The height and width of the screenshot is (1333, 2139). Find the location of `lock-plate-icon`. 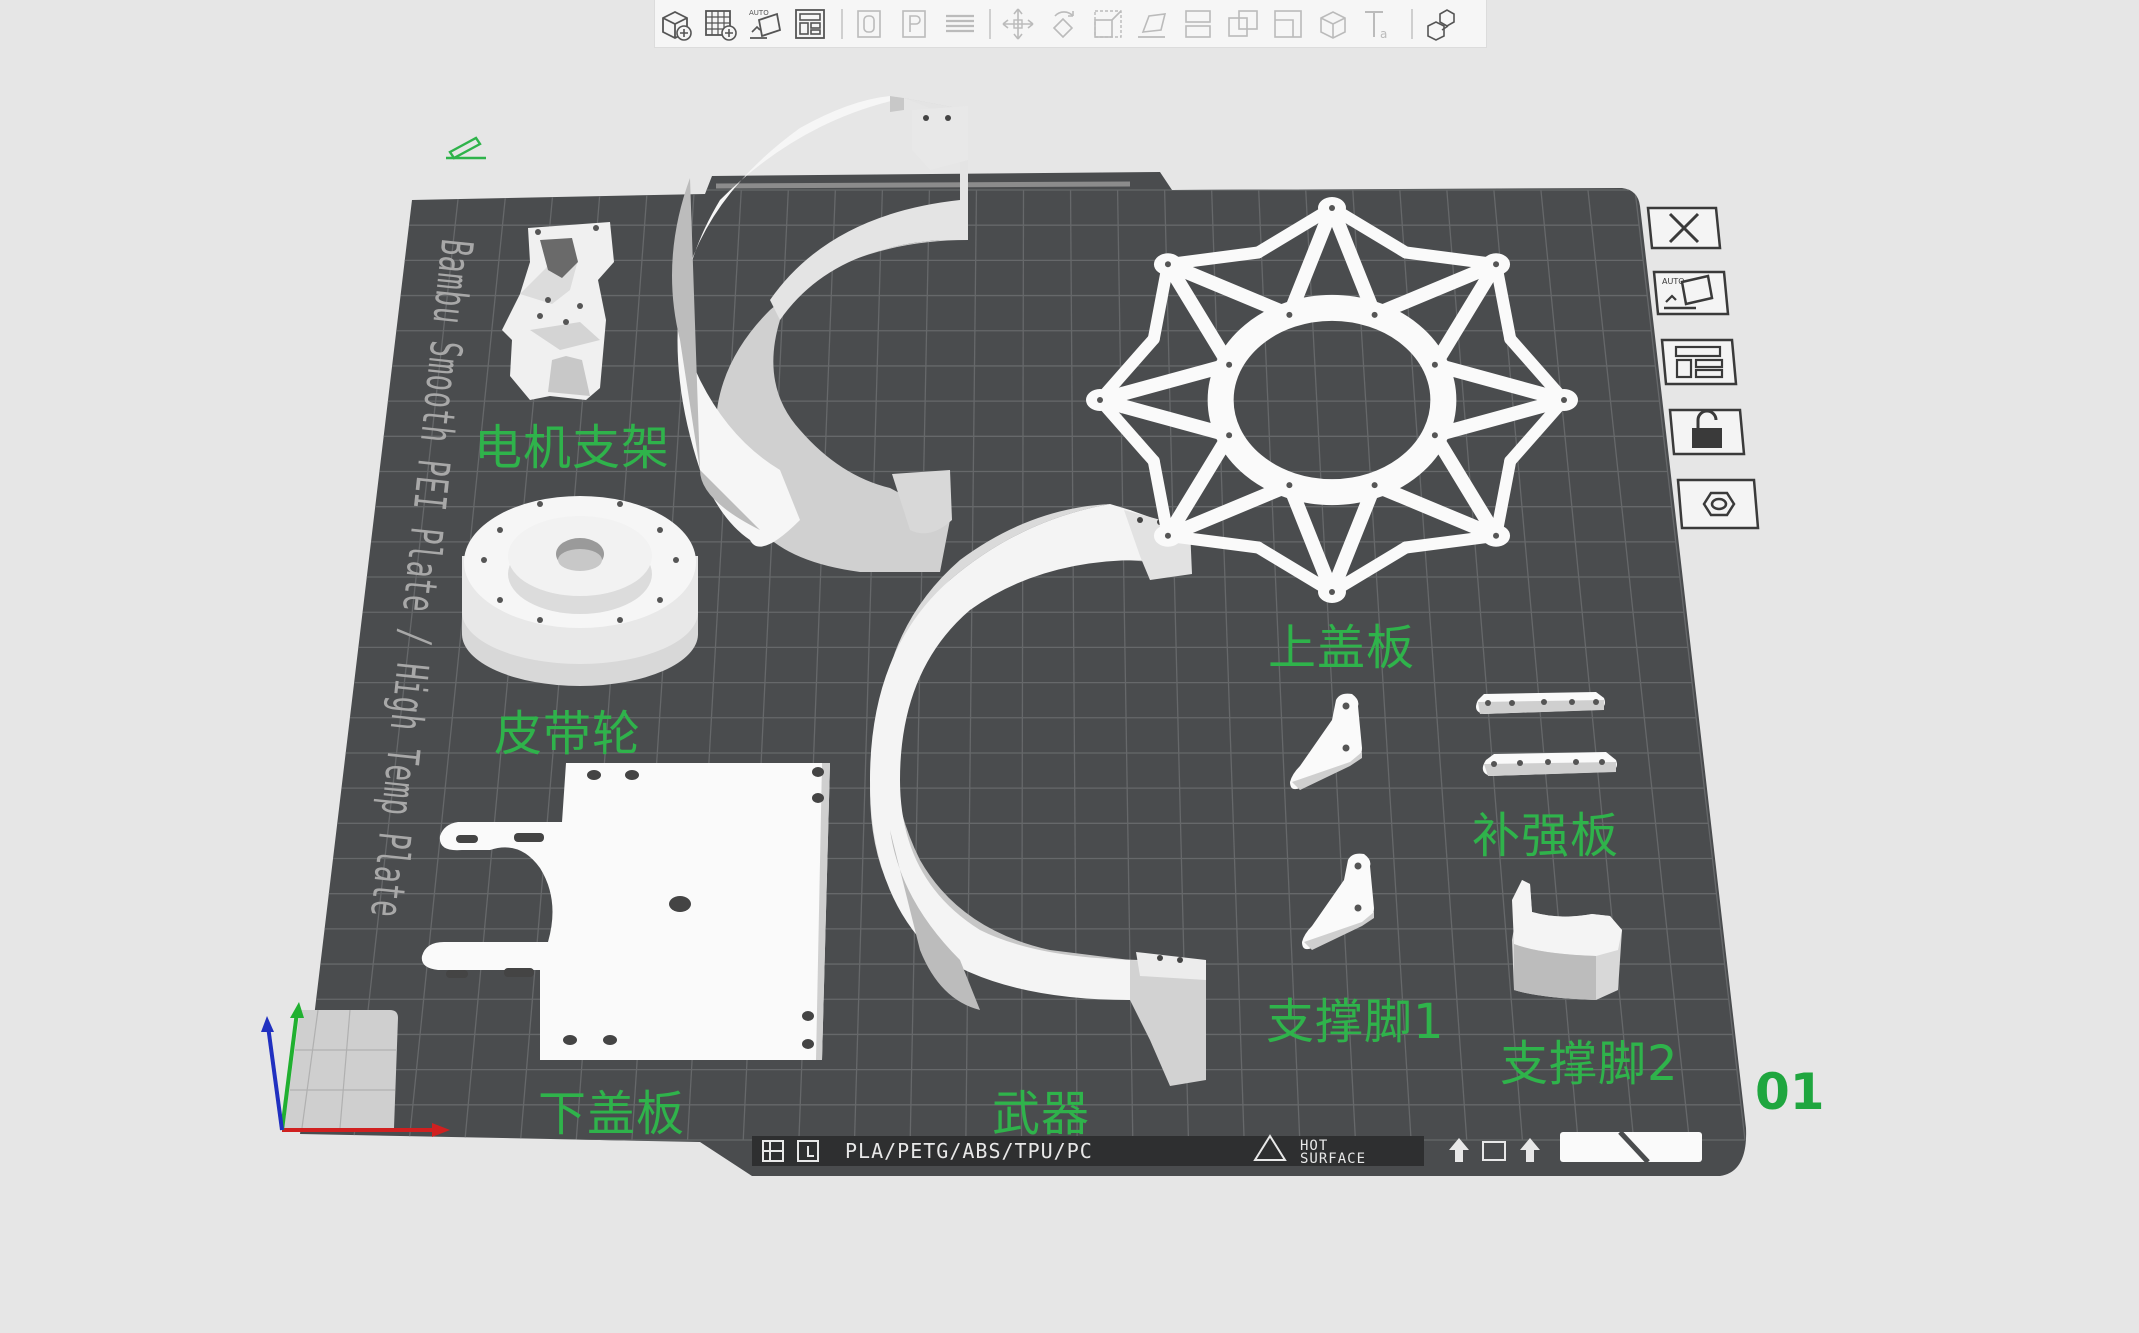

lock-plate-icon is located at coordinates (1707, 432).